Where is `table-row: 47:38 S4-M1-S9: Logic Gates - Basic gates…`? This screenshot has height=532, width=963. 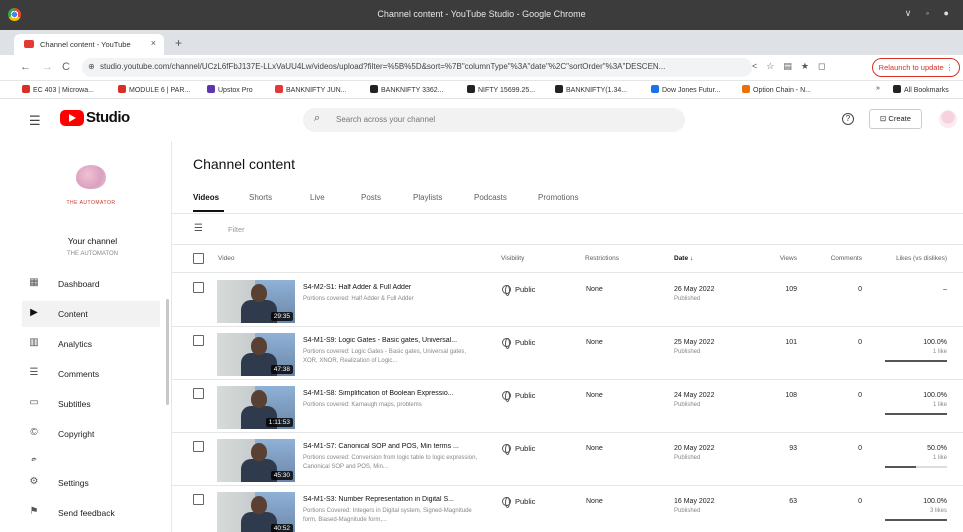 table-row: 47:38 S4-M1-S9: Logic Gates - Basic gates… is located at coordinates (567, 353).